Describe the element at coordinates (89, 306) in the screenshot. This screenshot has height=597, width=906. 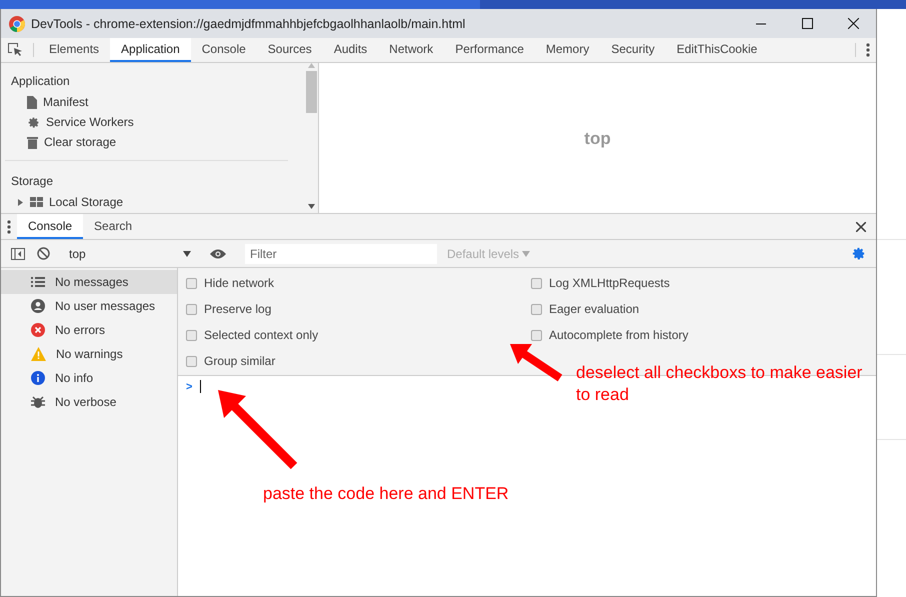
I see `message-filter-item: No user messages` at that location.